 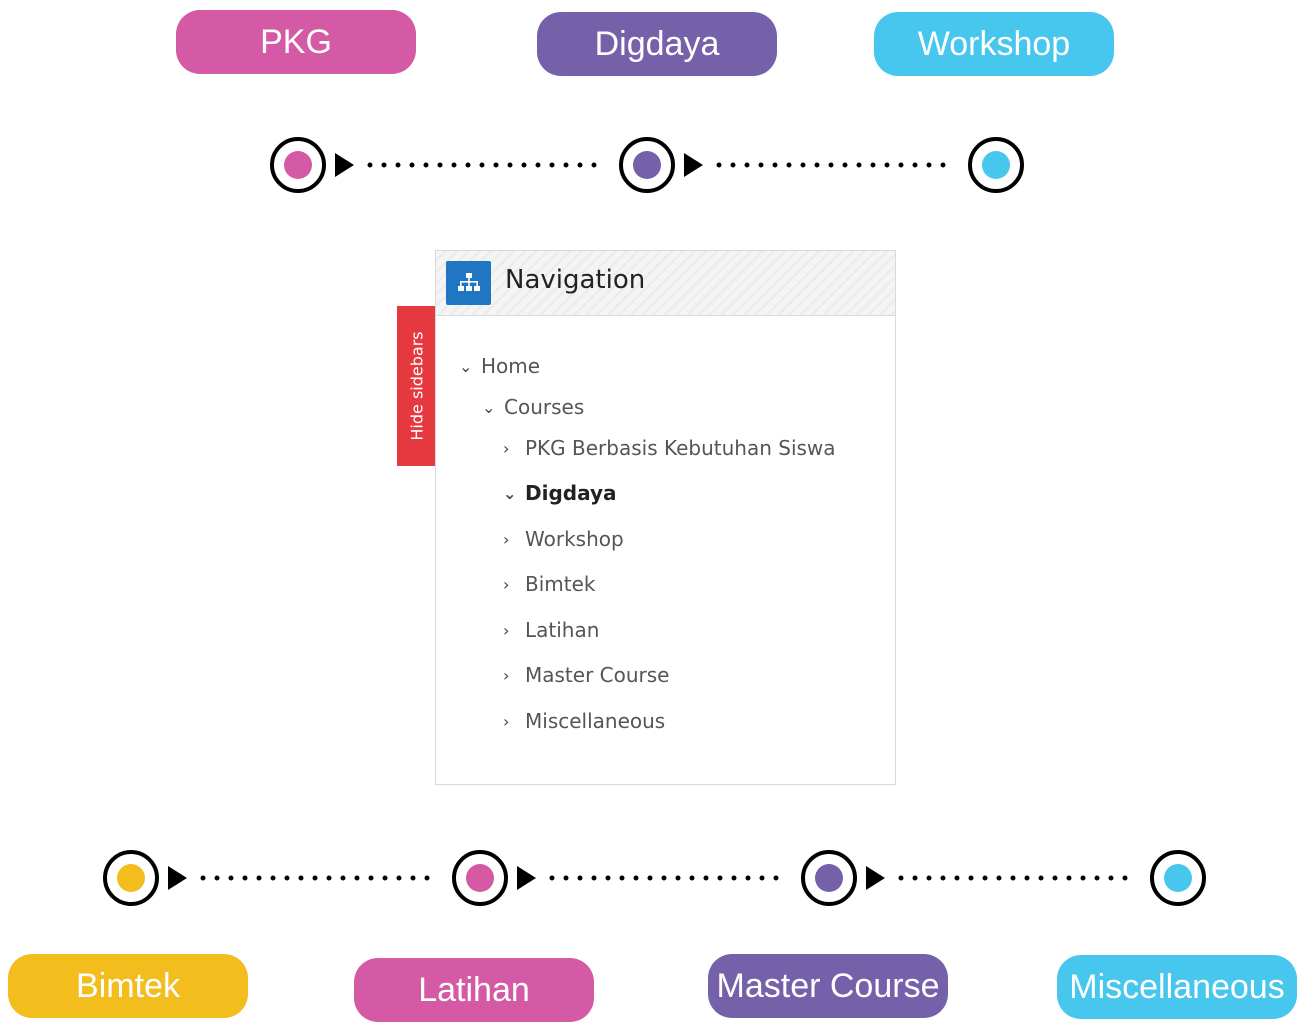 What do you see at coordinates (828, 986) in the screenshot?
I see `pill-master-course: Master Course` at bounding box center [828, 986].